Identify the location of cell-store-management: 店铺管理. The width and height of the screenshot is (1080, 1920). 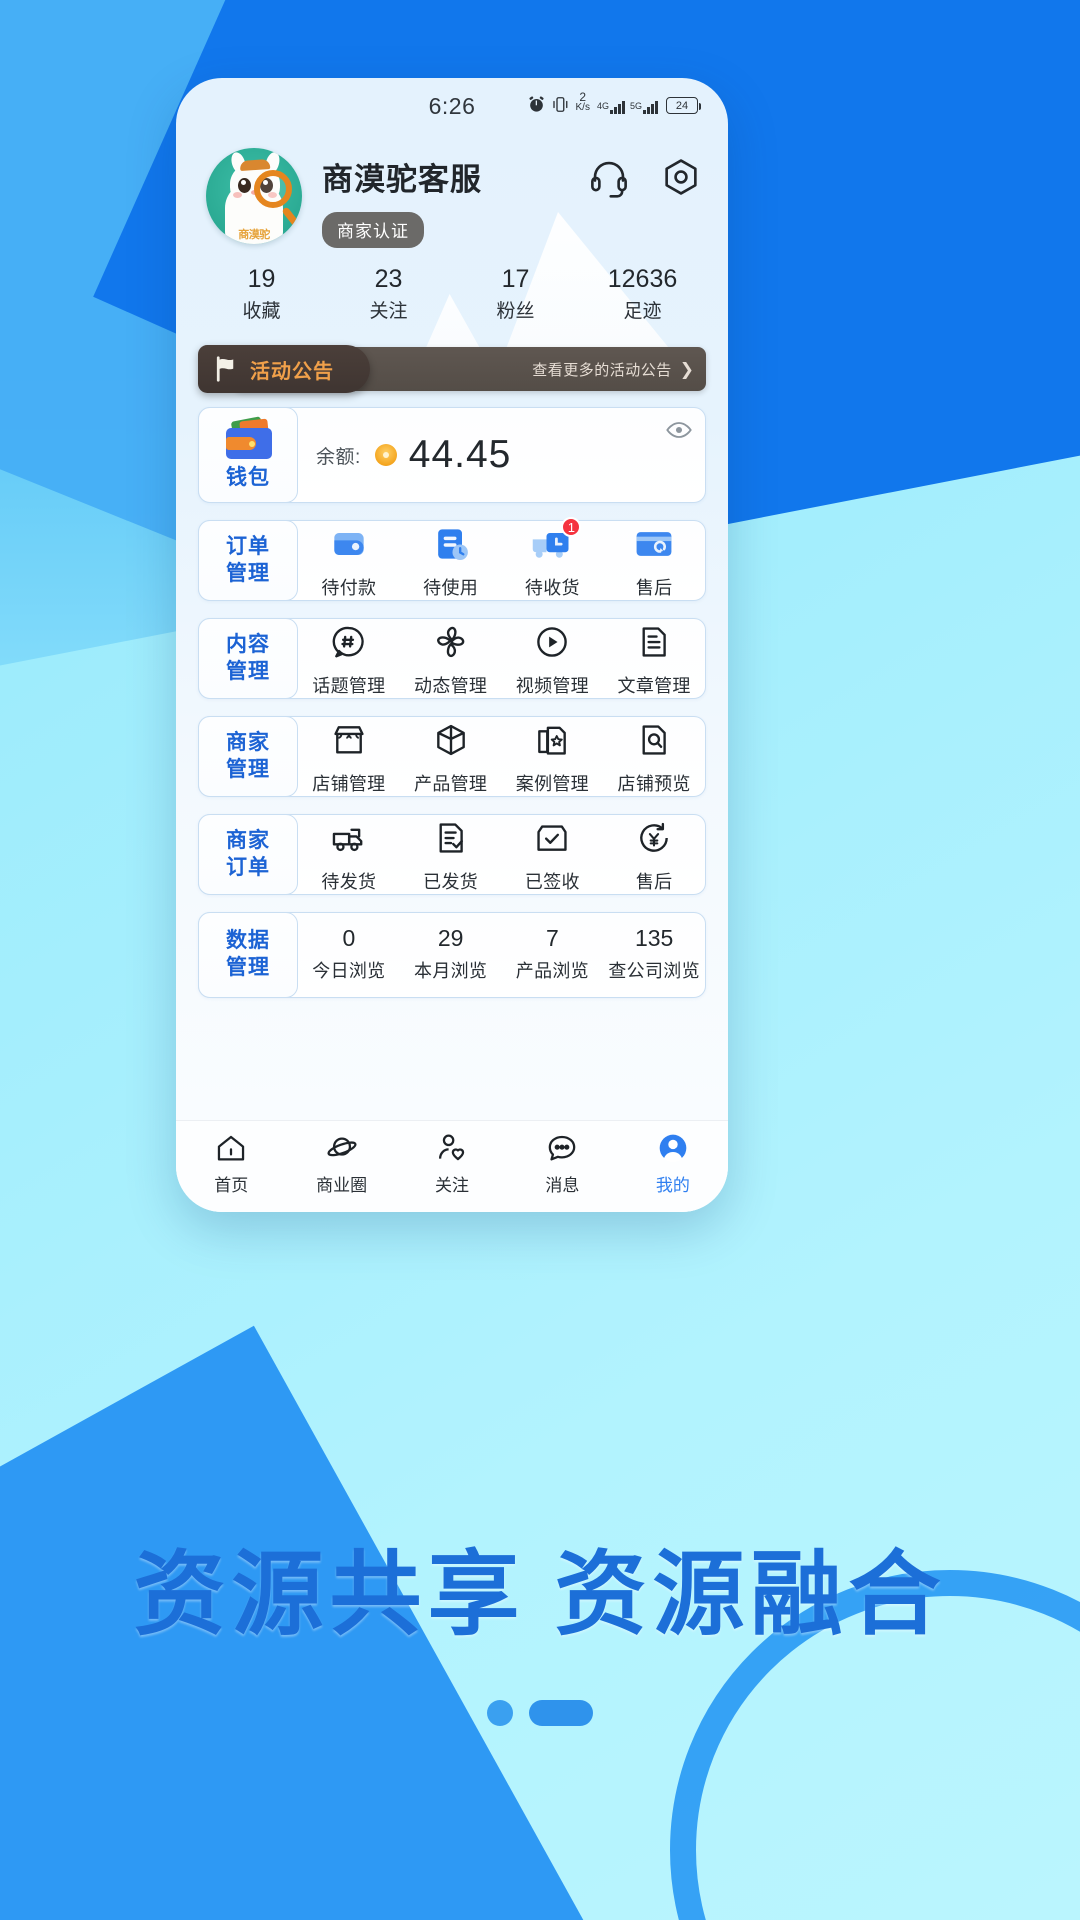
(349, 756).